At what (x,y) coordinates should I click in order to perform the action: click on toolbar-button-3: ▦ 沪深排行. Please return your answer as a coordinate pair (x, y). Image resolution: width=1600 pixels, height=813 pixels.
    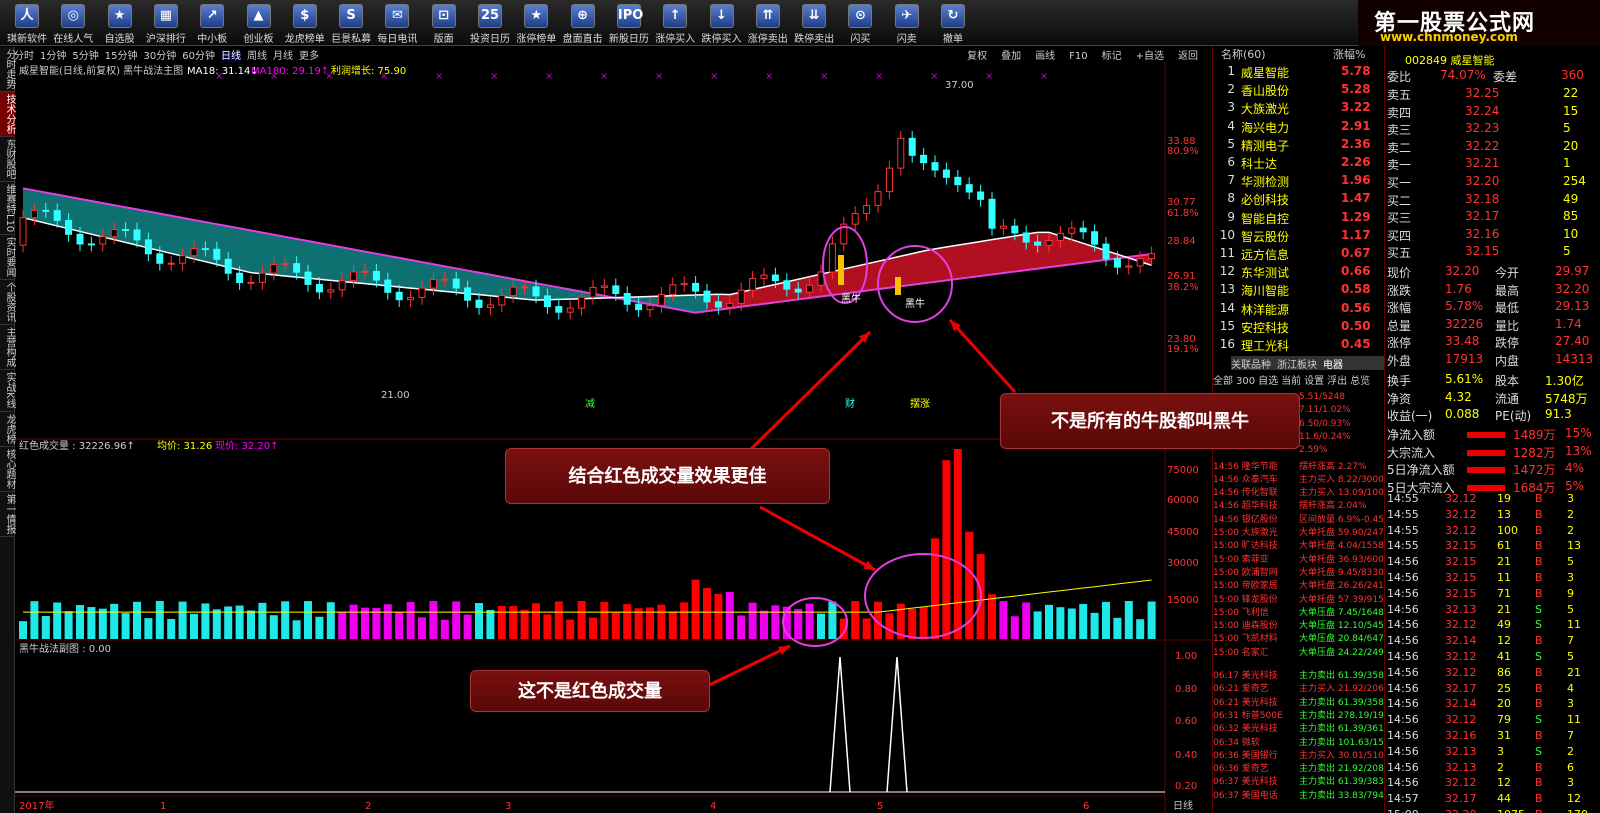
    Looking at the image, I should click on (166, 23).